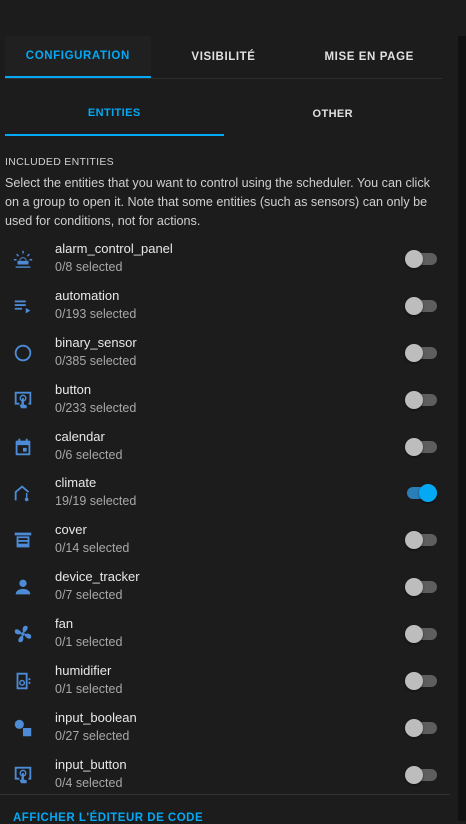 The width and height of the screenshot is (466, 824). What do you see at coordinates (229, 449) in the screenshot?
I see `entity-group-row: calendar 0/6 selected` at bounding box center [229, 449].